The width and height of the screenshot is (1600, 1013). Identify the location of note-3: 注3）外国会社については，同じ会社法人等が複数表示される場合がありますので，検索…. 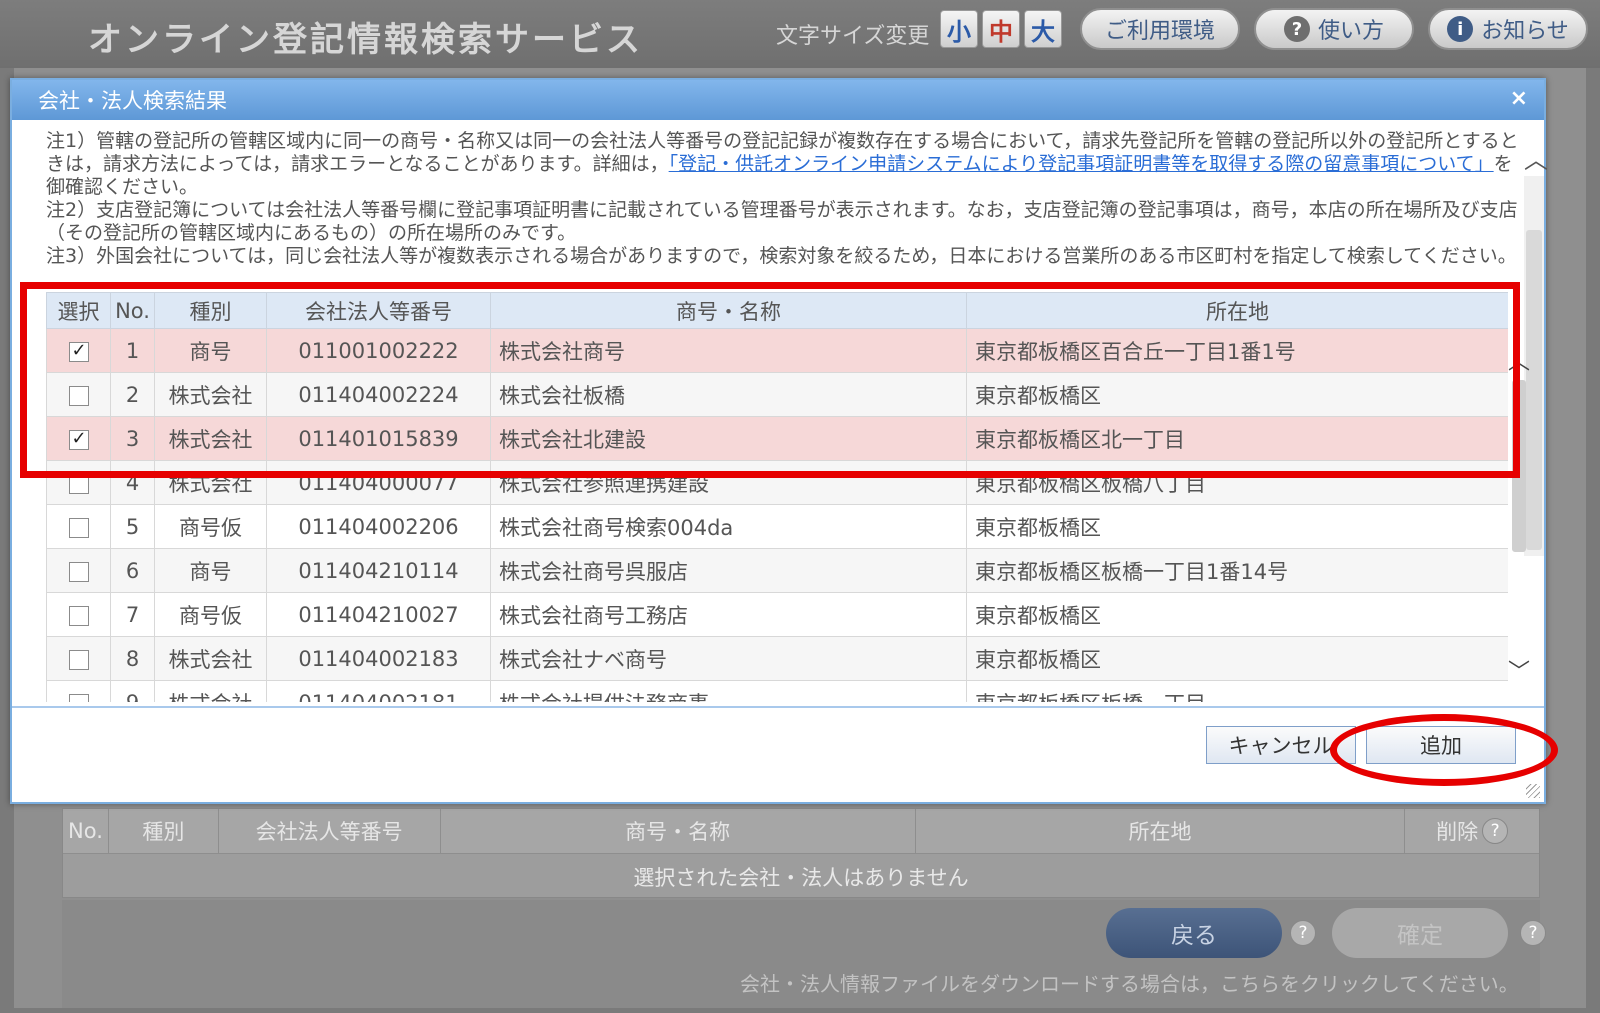
(781, 256).